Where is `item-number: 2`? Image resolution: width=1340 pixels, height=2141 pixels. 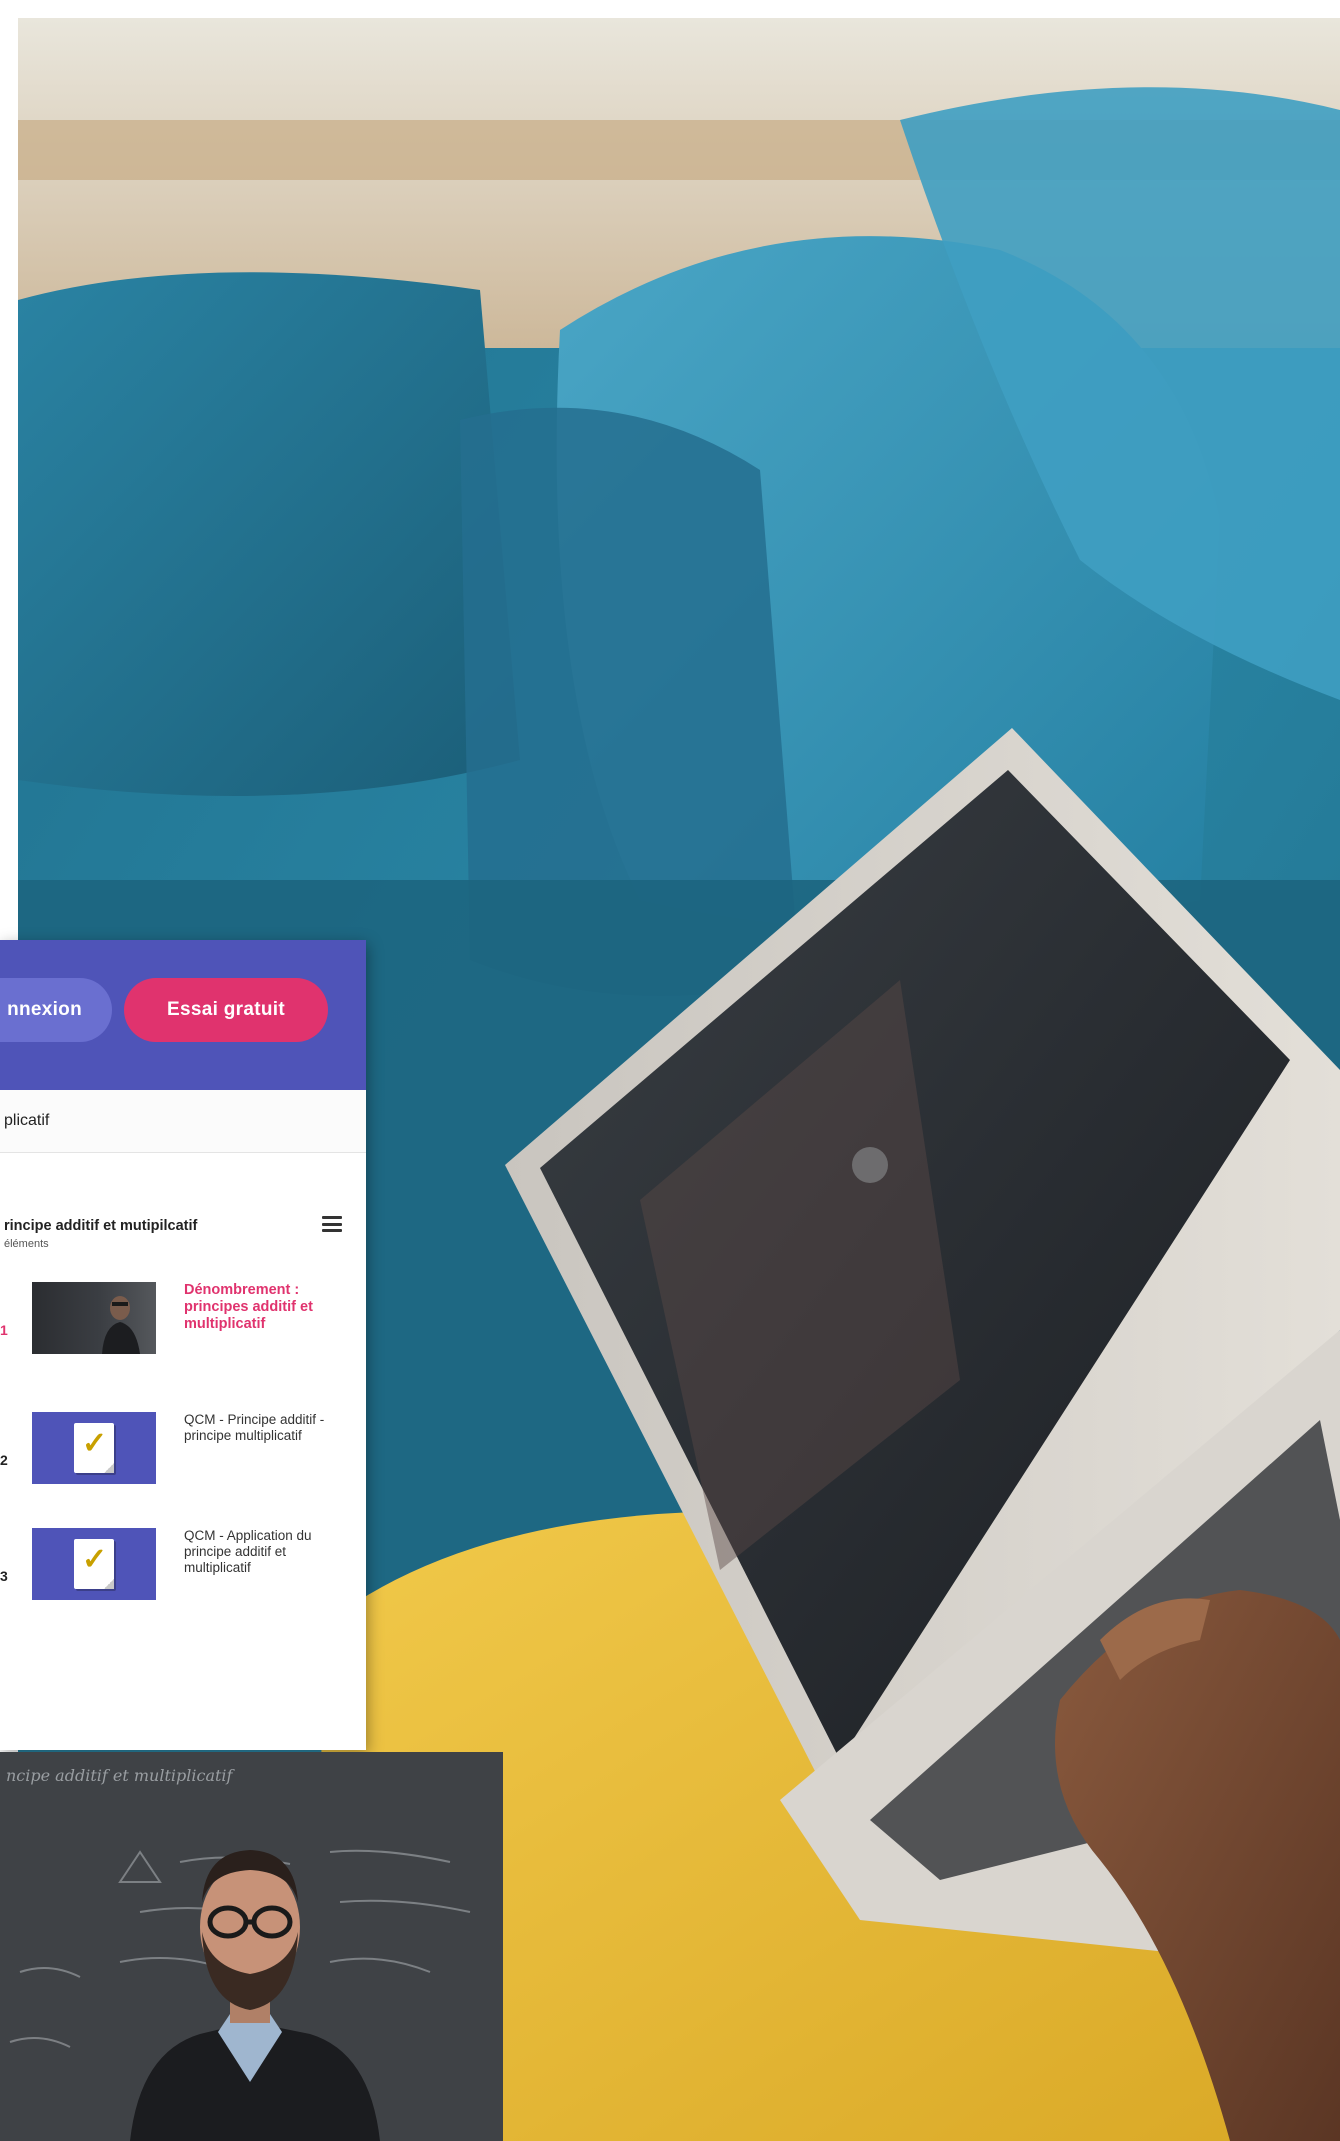 item-number: 2 is located at coordinates (4, 1460).